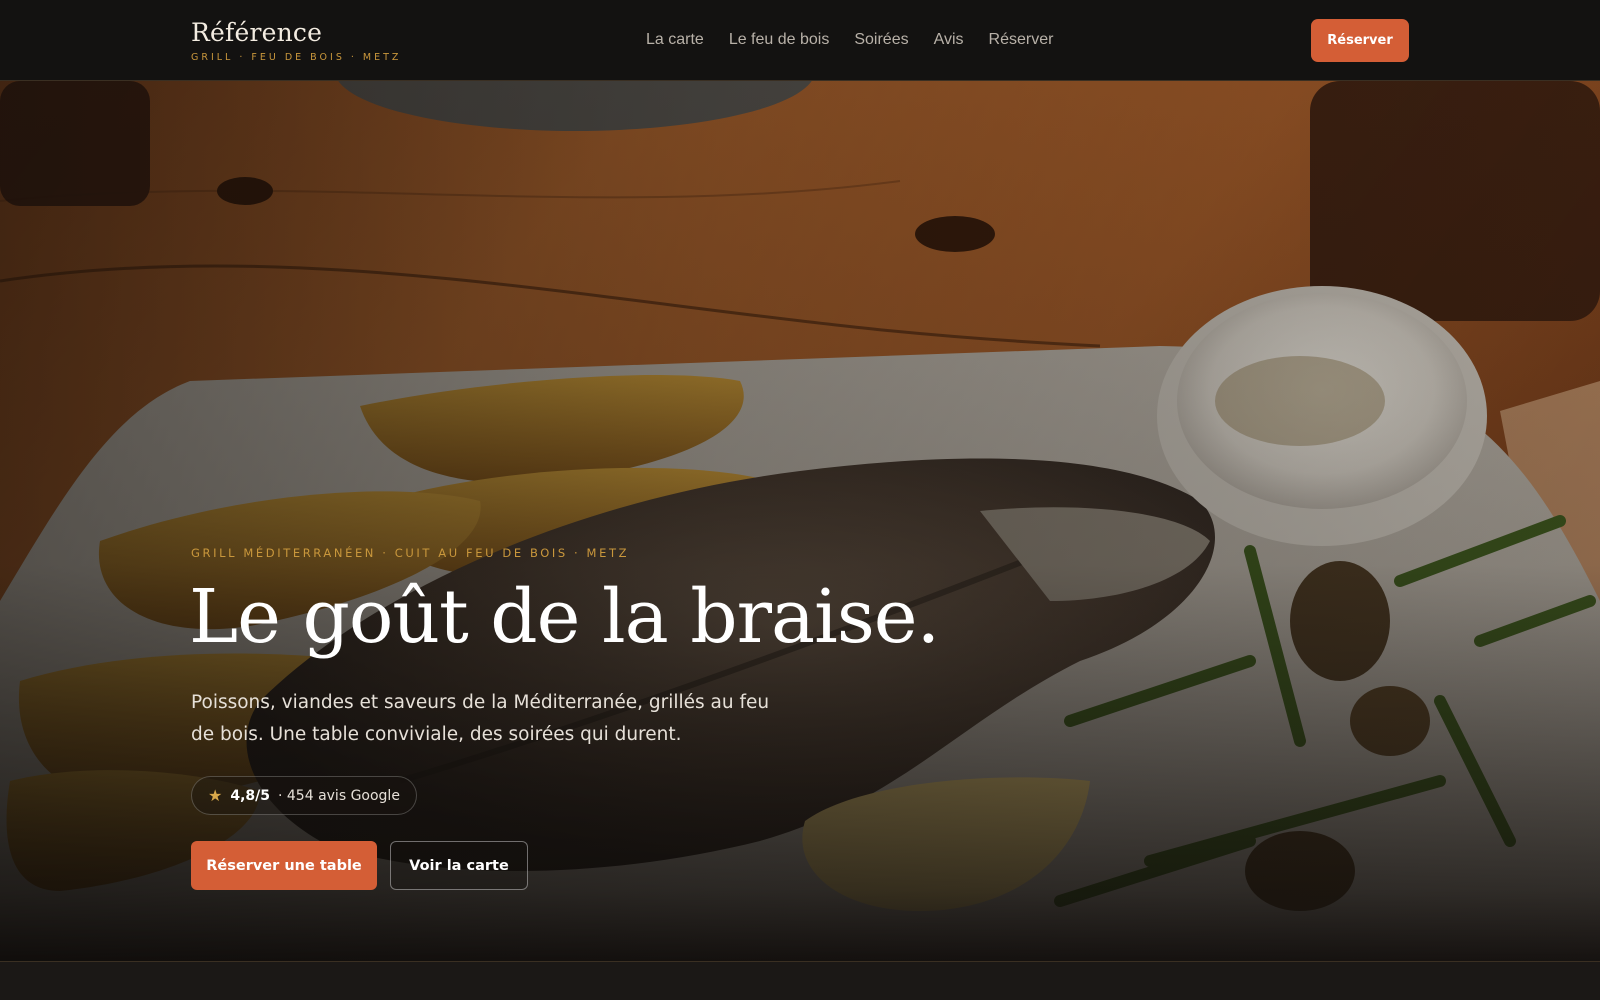  I want to click on nav-link-feu-de-bois: Le feu de bois, so click(779, 40).